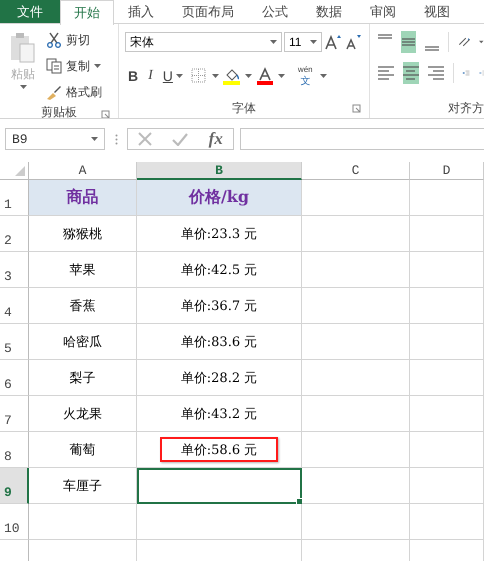 The image size is (484, 561). I want to click on increase-font-size-icon, so click(333, 42).